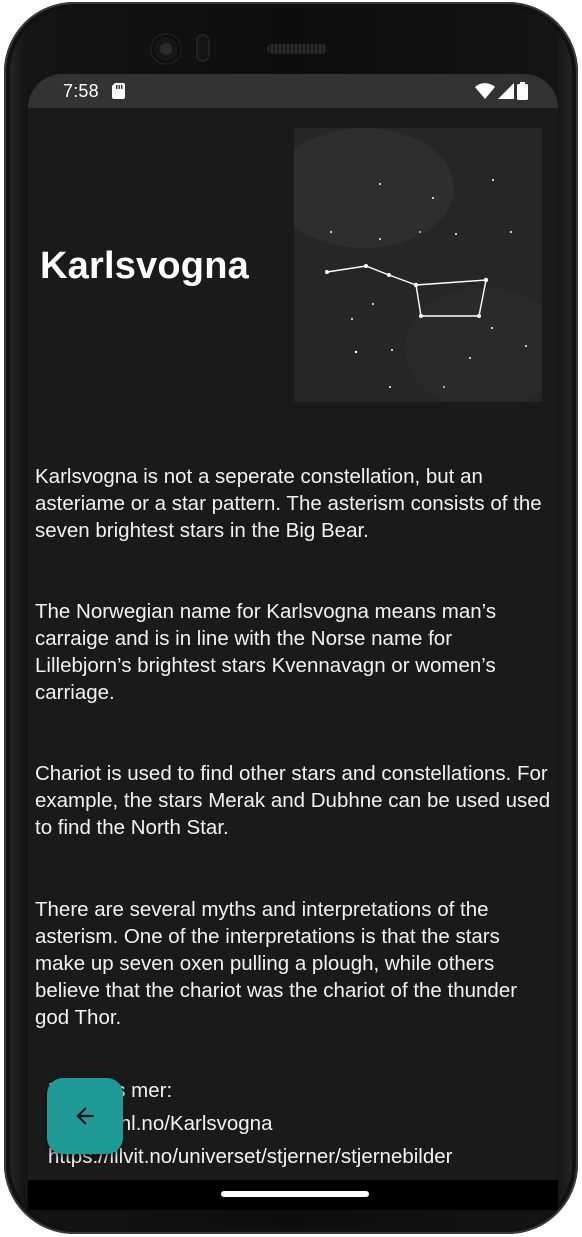  I want to click on proximity-sensor, so click(203, 48).